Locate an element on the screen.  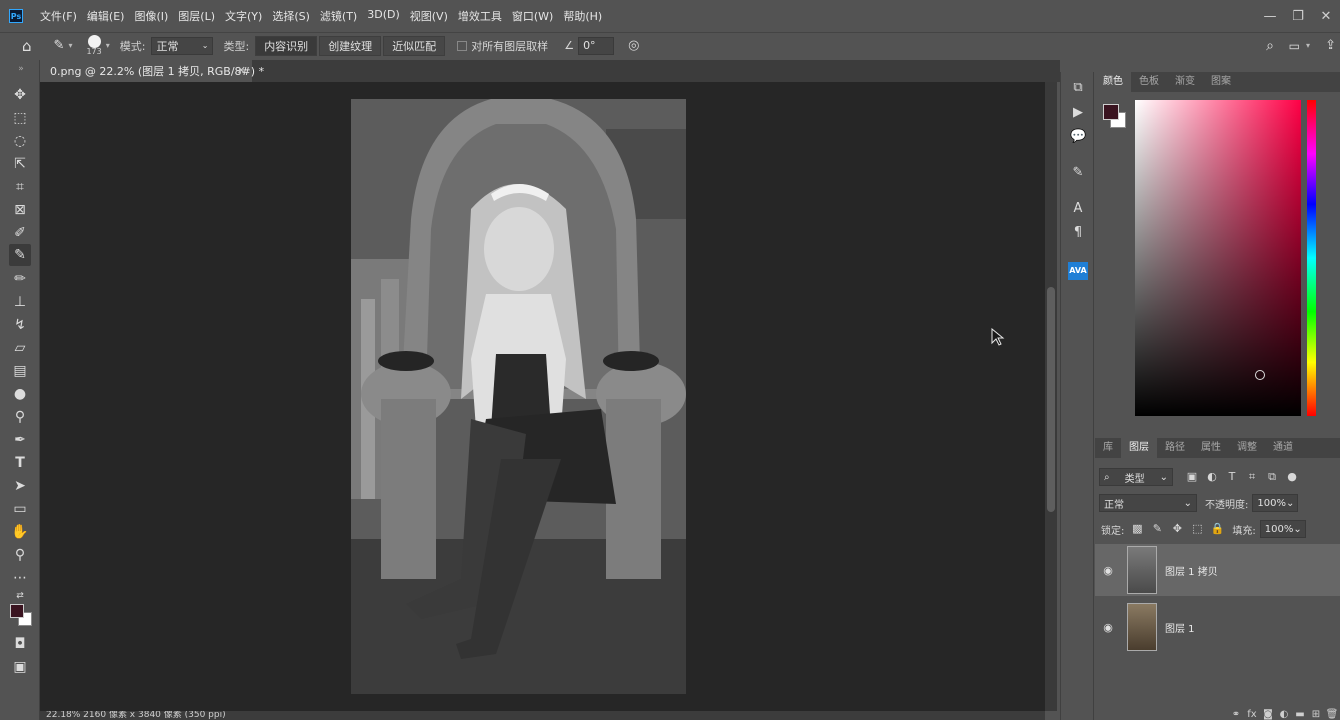
blend-mode-select: 正常 ⌄ is located at coordinates (1148, 503).